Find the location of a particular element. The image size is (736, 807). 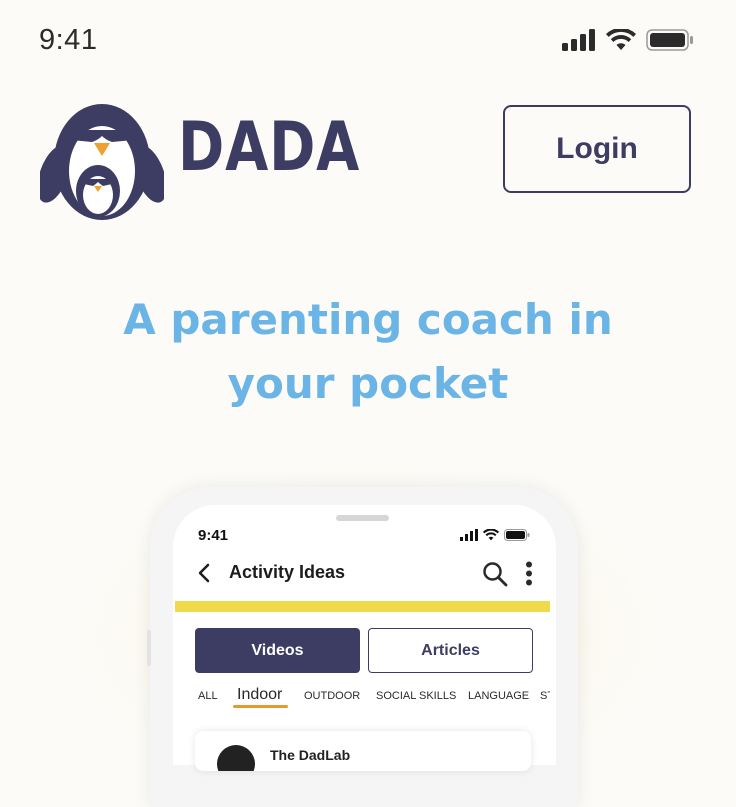

header-accent-bar is located at coordinates (362, 606).